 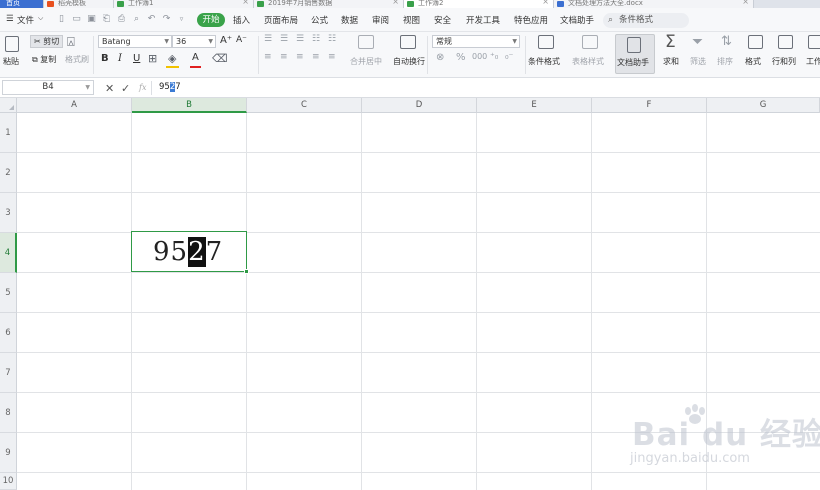 What do you see at coordinates (135, 41) in the screenshot?
I see `font-name-select: Batang ▼` at bounding box center [135, 41].